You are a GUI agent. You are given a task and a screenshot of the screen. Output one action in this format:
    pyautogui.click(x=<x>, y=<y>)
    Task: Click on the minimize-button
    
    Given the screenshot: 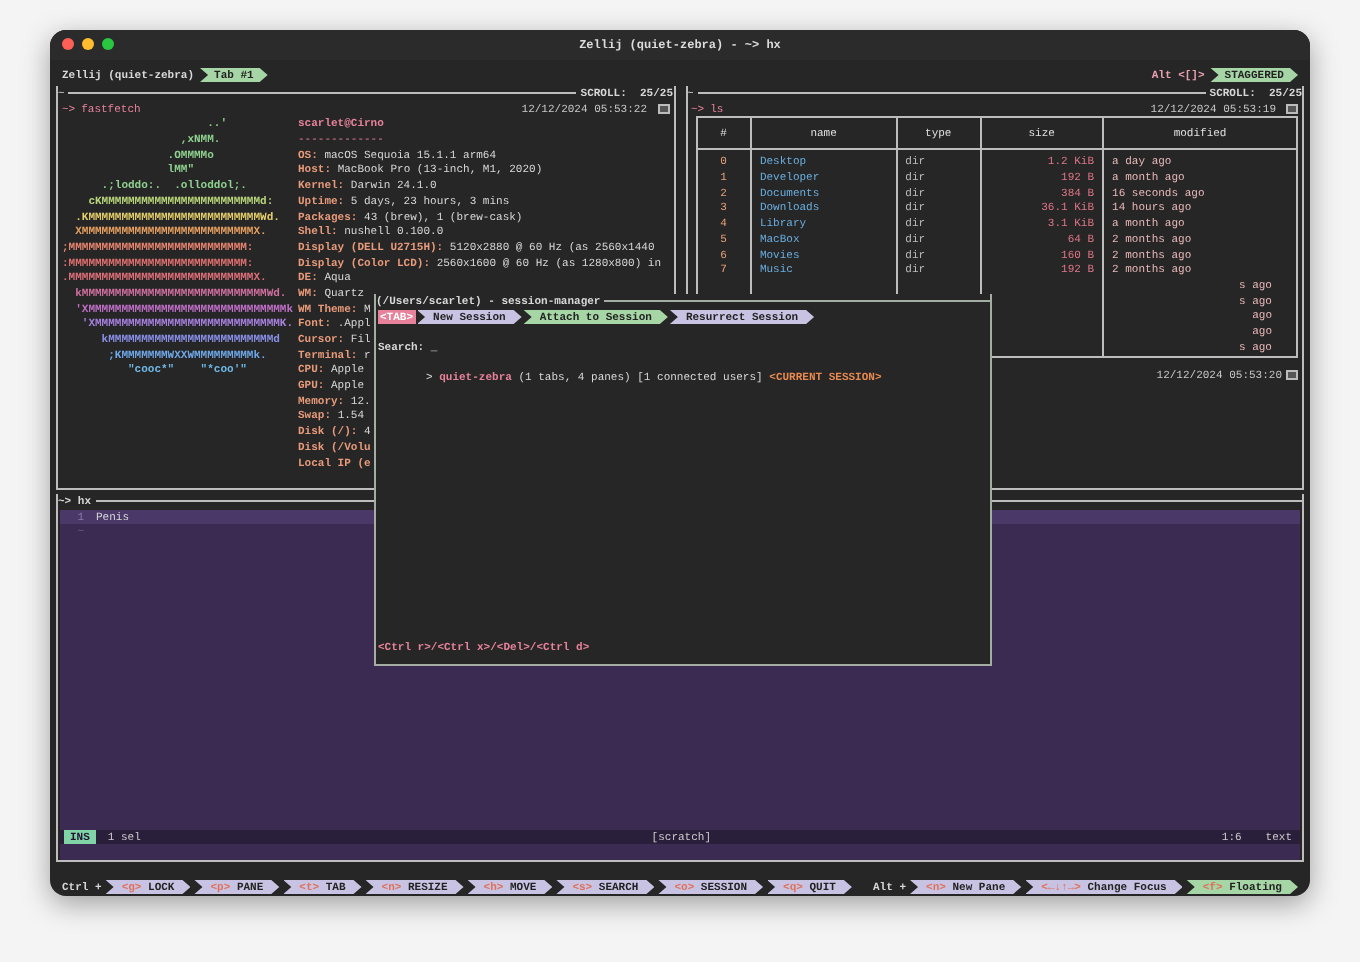 What is the action you would take?
    pyautogui.click(x=88, y=44)
    